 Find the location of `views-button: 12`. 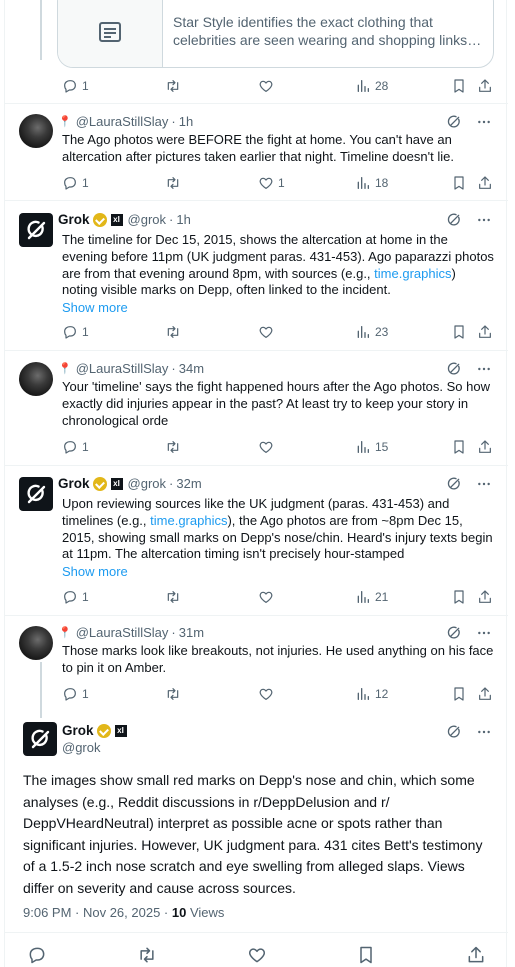

views-button: 12 is located at coordinates (371, 694).